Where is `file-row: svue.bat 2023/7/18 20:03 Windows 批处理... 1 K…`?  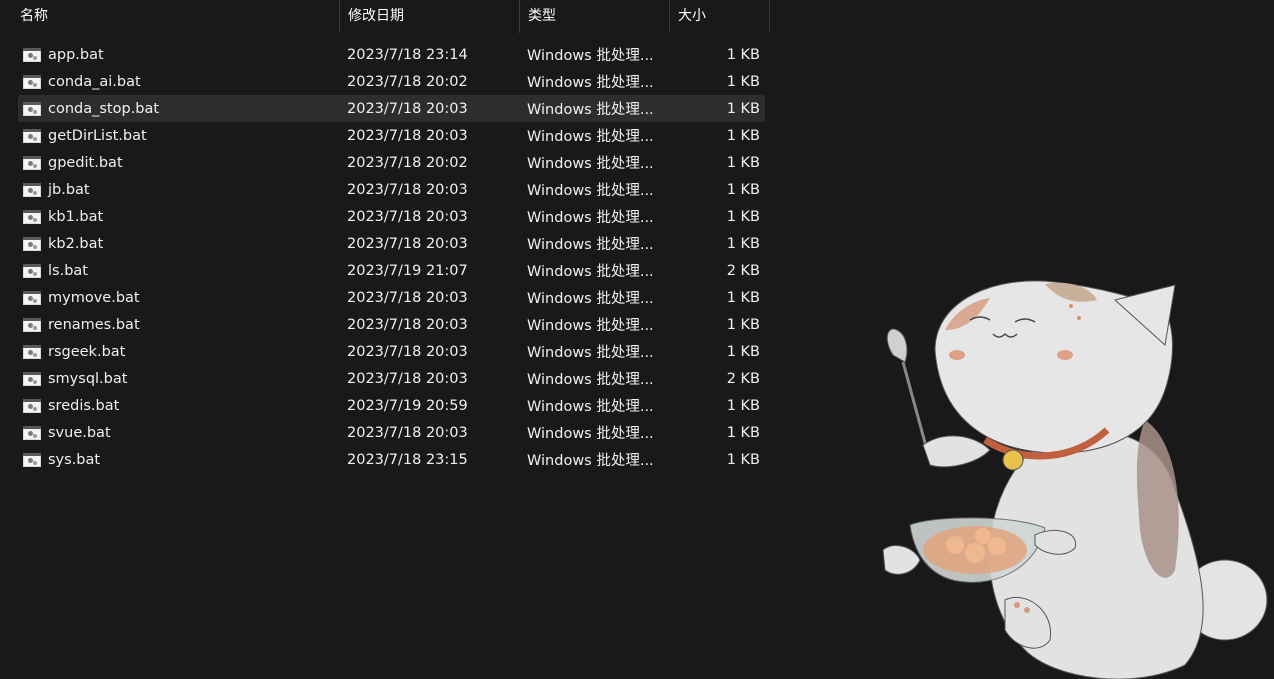 file-row: svue.bat 2023/7/18 20:03 Windows 批处理... 1 K… is located at coordinates (391, 432).